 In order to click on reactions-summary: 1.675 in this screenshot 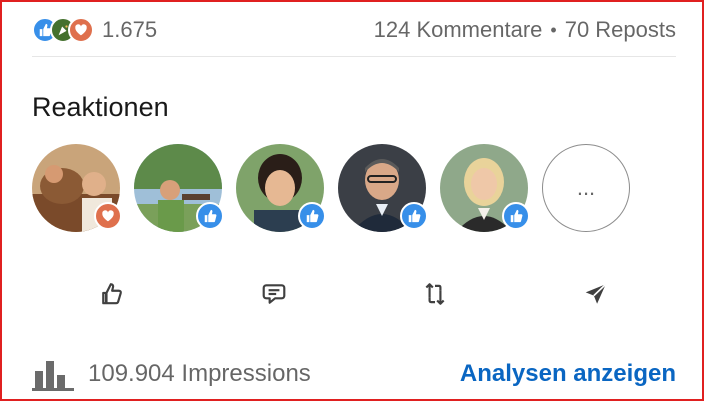, I will do `click(94, 30)`.